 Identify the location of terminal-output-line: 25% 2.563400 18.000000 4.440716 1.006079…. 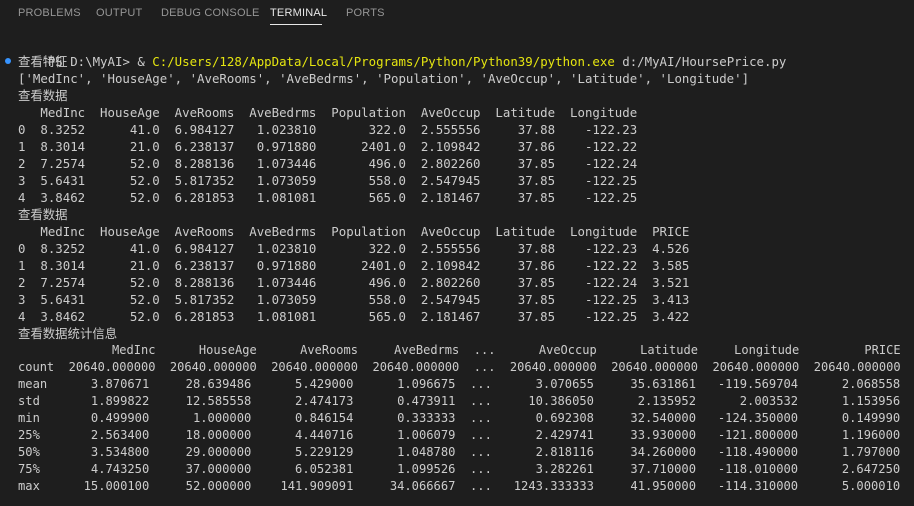
(459, 435).